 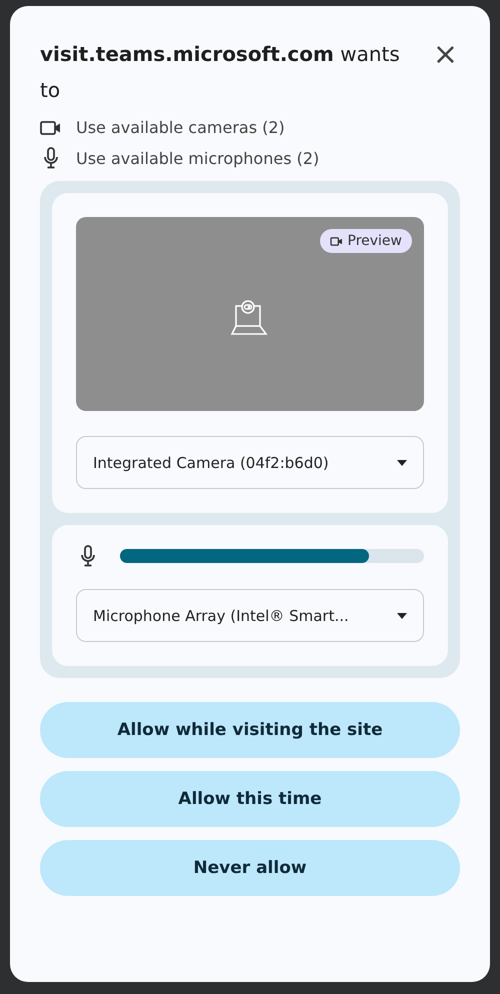 I want to click on close-button: ×, so click(x=445, y=55).